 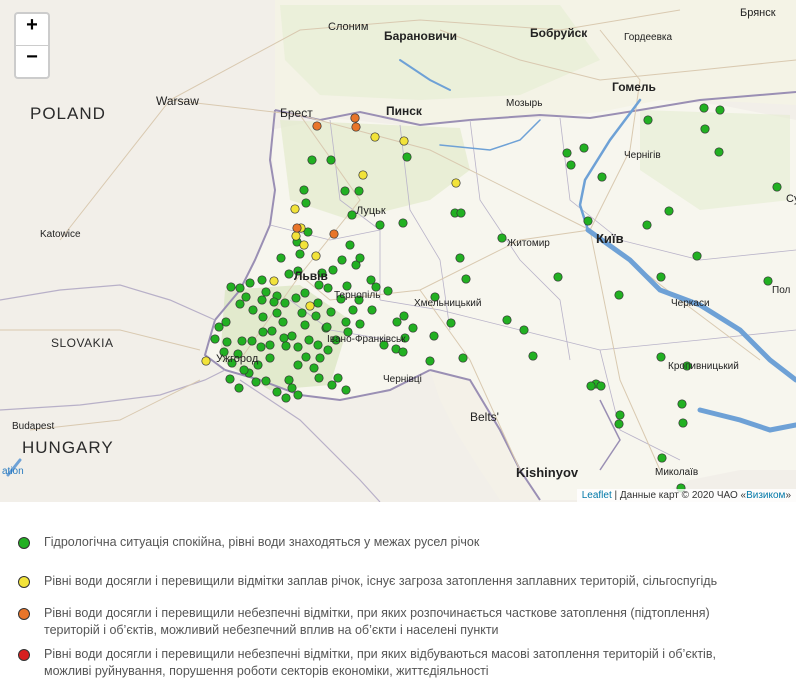 What do you see at coordinates (597, 495) in the screenshot?
I see `leaflet-link: Leaflet` at bounding box center [597, 495].